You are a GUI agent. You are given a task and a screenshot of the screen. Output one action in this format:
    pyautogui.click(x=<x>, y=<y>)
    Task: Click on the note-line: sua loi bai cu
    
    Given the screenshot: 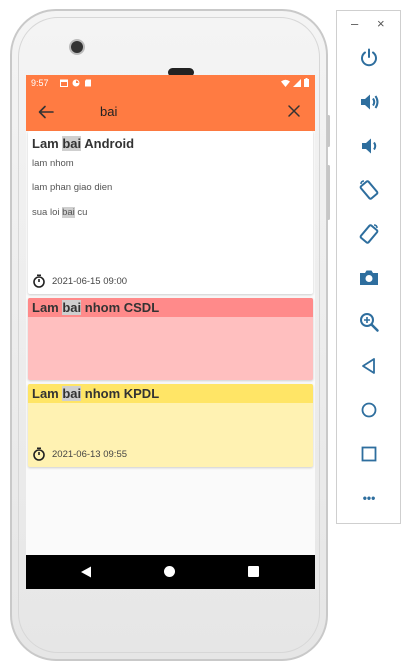 What is the action you would take?
    pyautogui.click(x=59, y=212)
    